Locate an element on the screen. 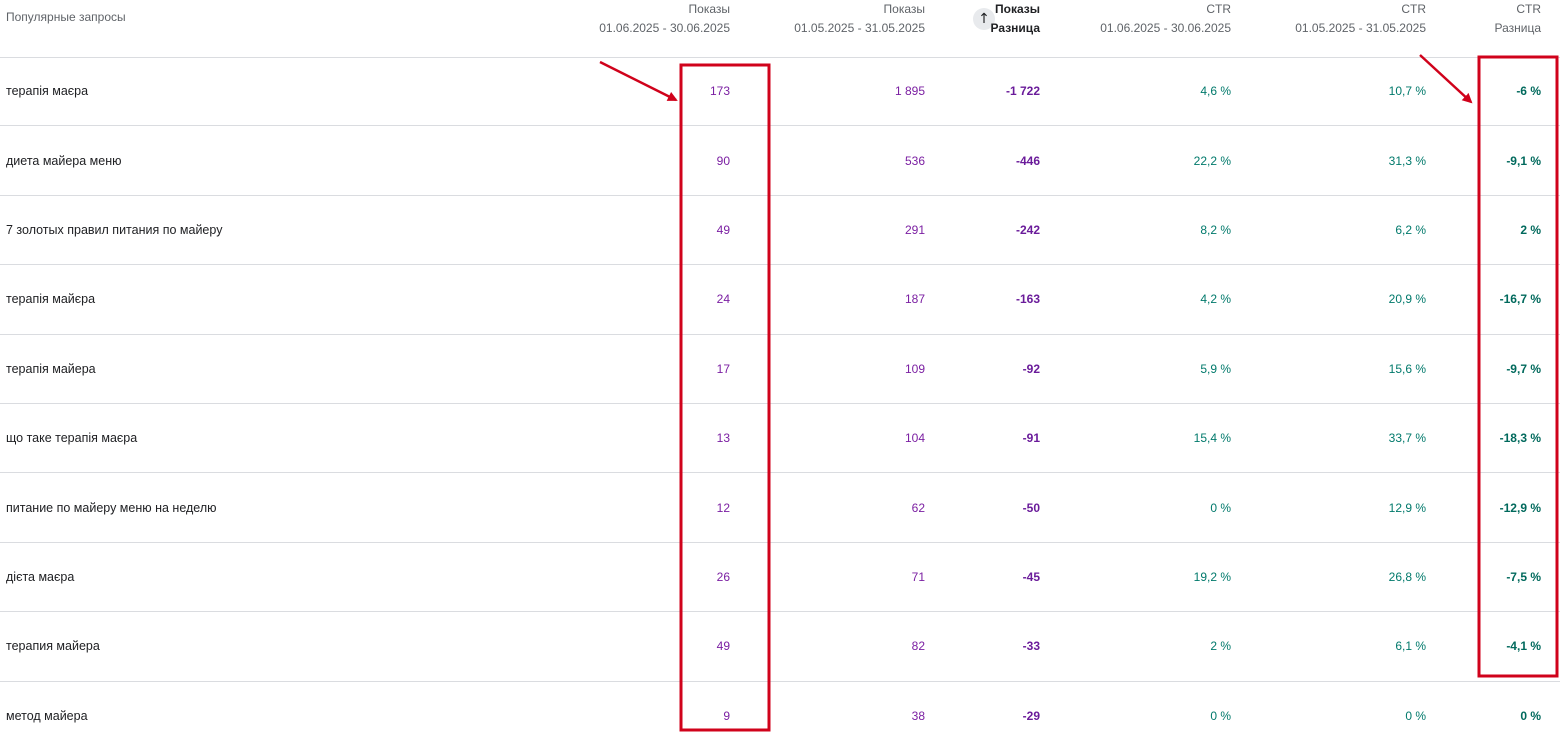 This screenshot has height=751, width=1560. ctr-previous-cell: 10,7 % is located at coordinates (1407, 91).